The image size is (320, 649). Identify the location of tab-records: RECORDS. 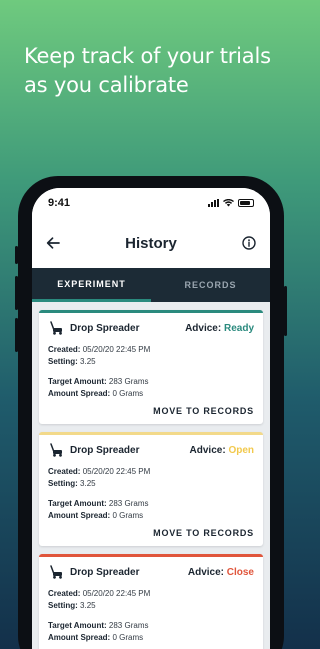
(210, 285).